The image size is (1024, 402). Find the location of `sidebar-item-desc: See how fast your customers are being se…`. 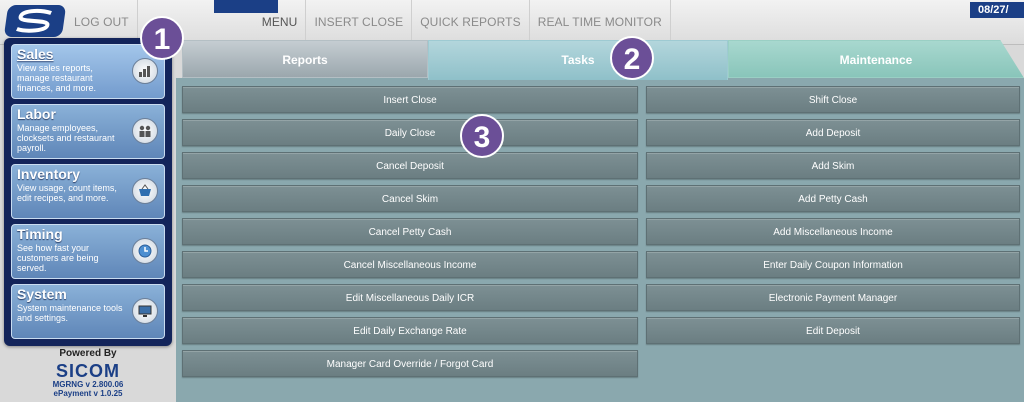

sidebar-item-desc: See how fast your customers are being se… is located at coordinates (58, 258).